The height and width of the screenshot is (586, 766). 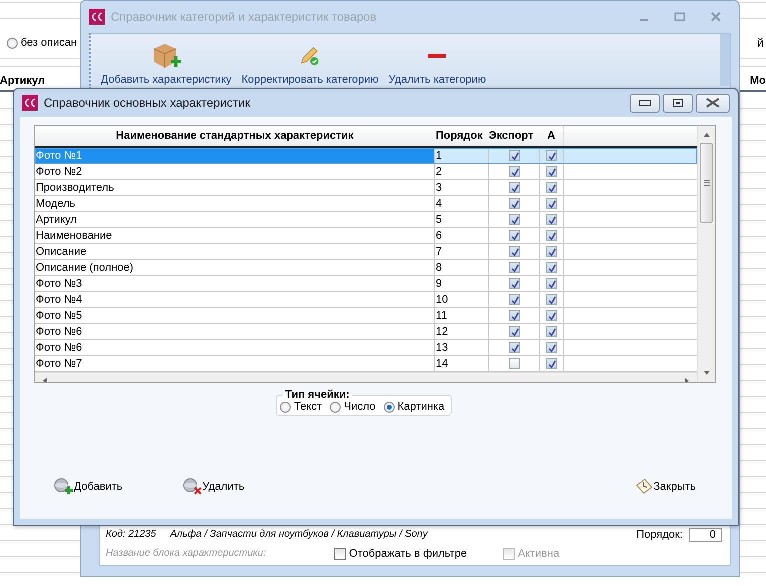 I want to click on scroll-left-icon, so click(x=45, y=380).